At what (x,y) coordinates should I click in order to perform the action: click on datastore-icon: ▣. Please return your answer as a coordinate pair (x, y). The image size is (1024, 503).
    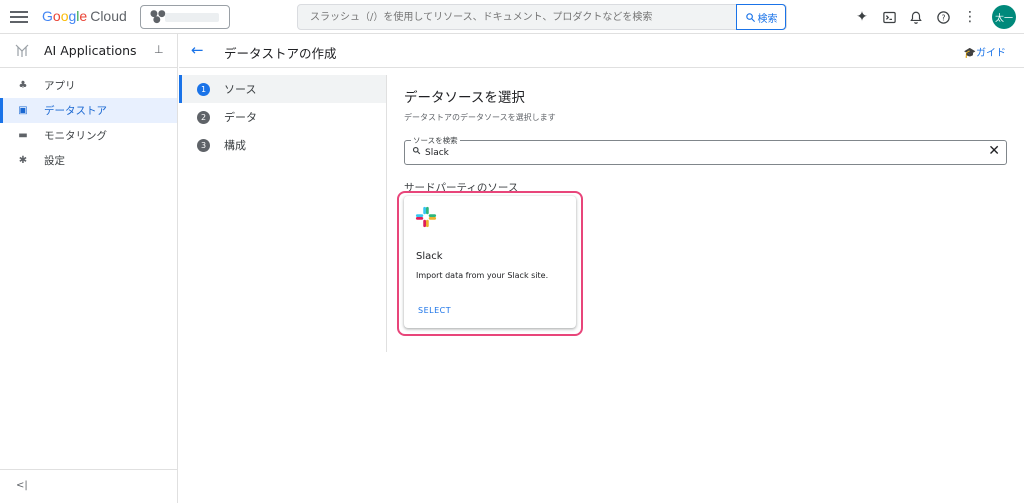
    Looking at the image, I should click on (23, 110).